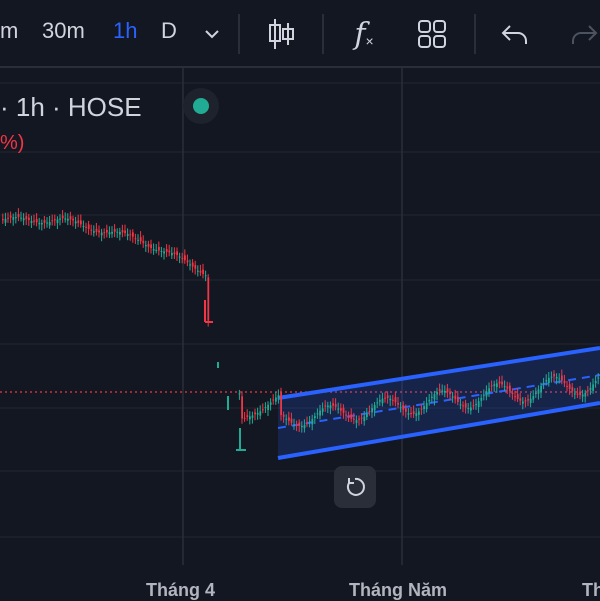  I want to click on symbol-legend: · 1h · HOSE, so click(71, 107).